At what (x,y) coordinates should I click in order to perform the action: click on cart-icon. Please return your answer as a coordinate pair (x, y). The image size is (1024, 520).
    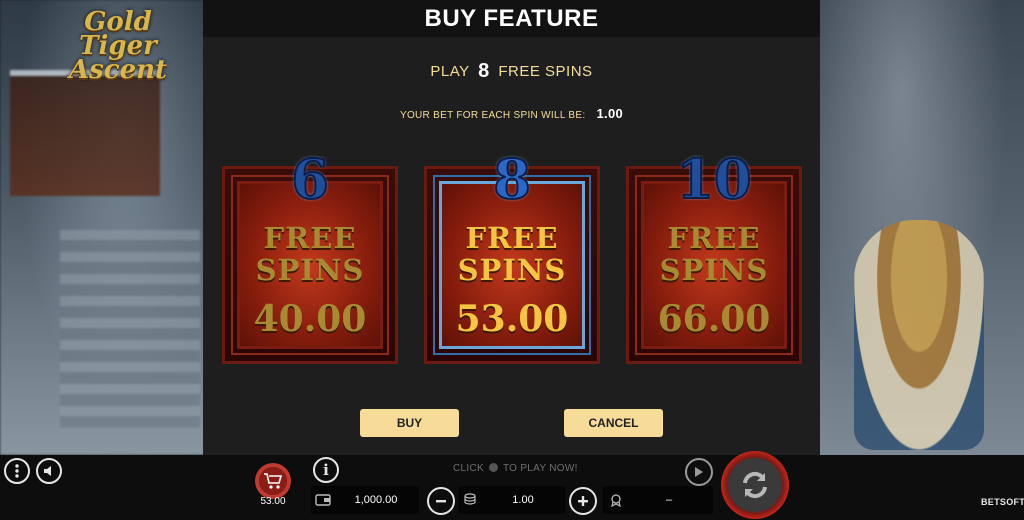
    Looking at the image, I should click on (273, 481).